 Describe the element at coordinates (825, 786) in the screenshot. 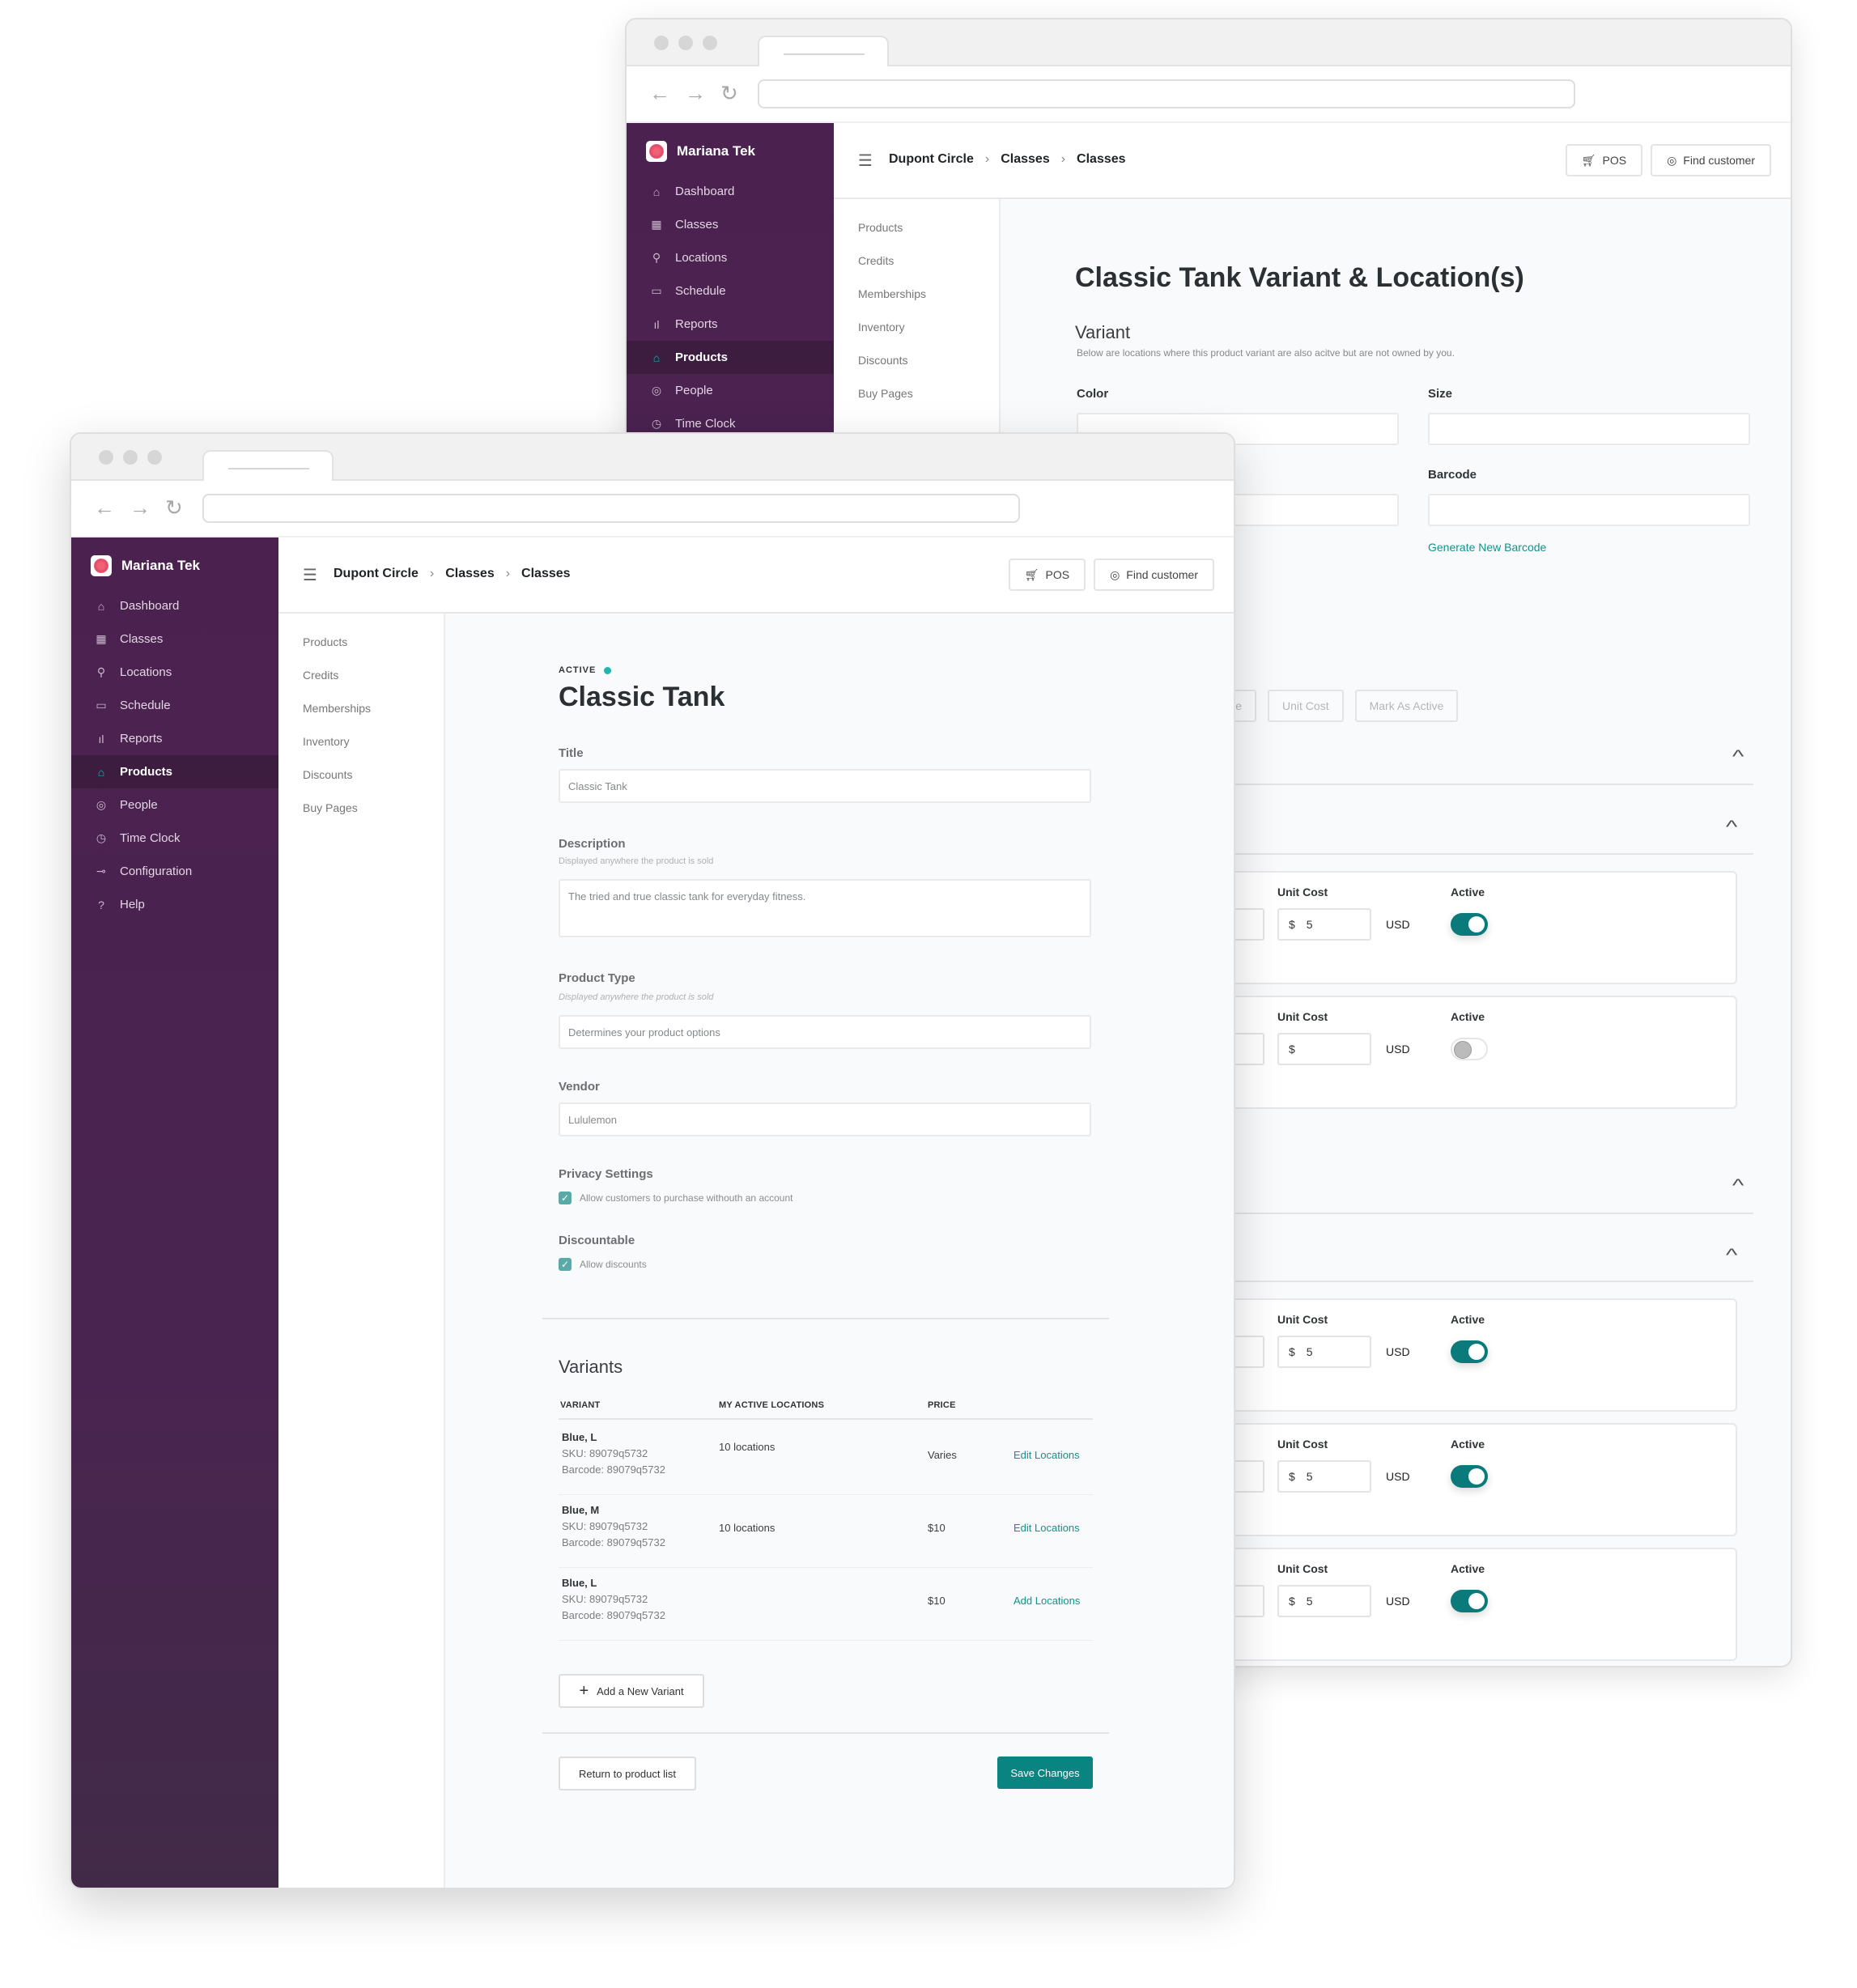

I see `title-input: Classic Tank` at that location.